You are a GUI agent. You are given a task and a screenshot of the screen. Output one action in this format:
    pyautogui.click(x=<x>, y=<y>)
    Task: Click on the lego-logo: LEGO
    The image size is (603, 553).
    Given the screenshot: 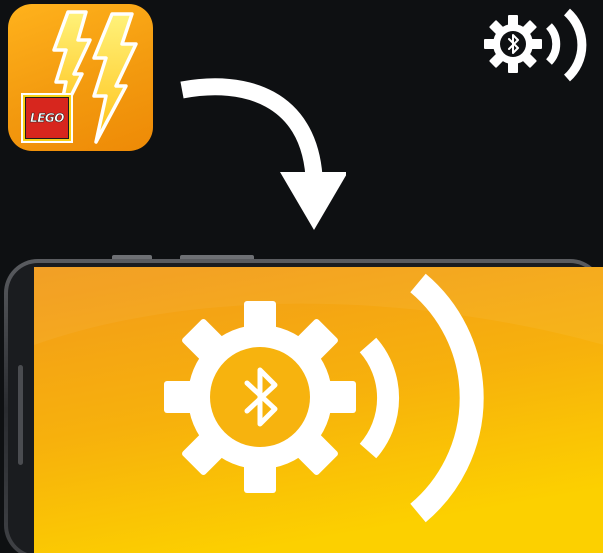 What is the action you would take?
    pyautogui.click(x=47, y=118)
    